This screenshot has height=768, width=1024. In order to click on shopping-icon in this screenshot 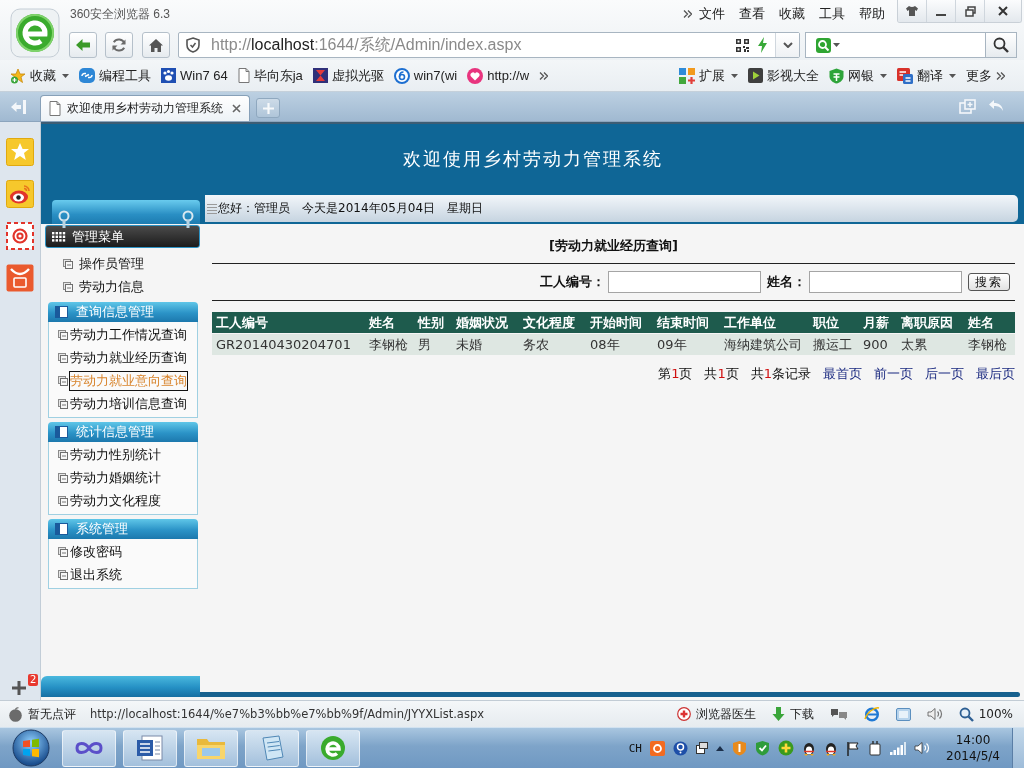, I will do `click(20, 278)`.